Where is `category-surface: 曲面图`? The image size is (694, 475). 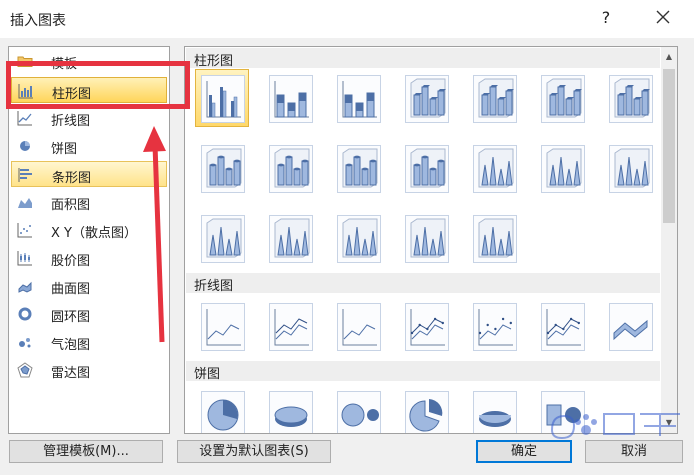 category-surface: 曲面图 is located at coordinates (89, 286).